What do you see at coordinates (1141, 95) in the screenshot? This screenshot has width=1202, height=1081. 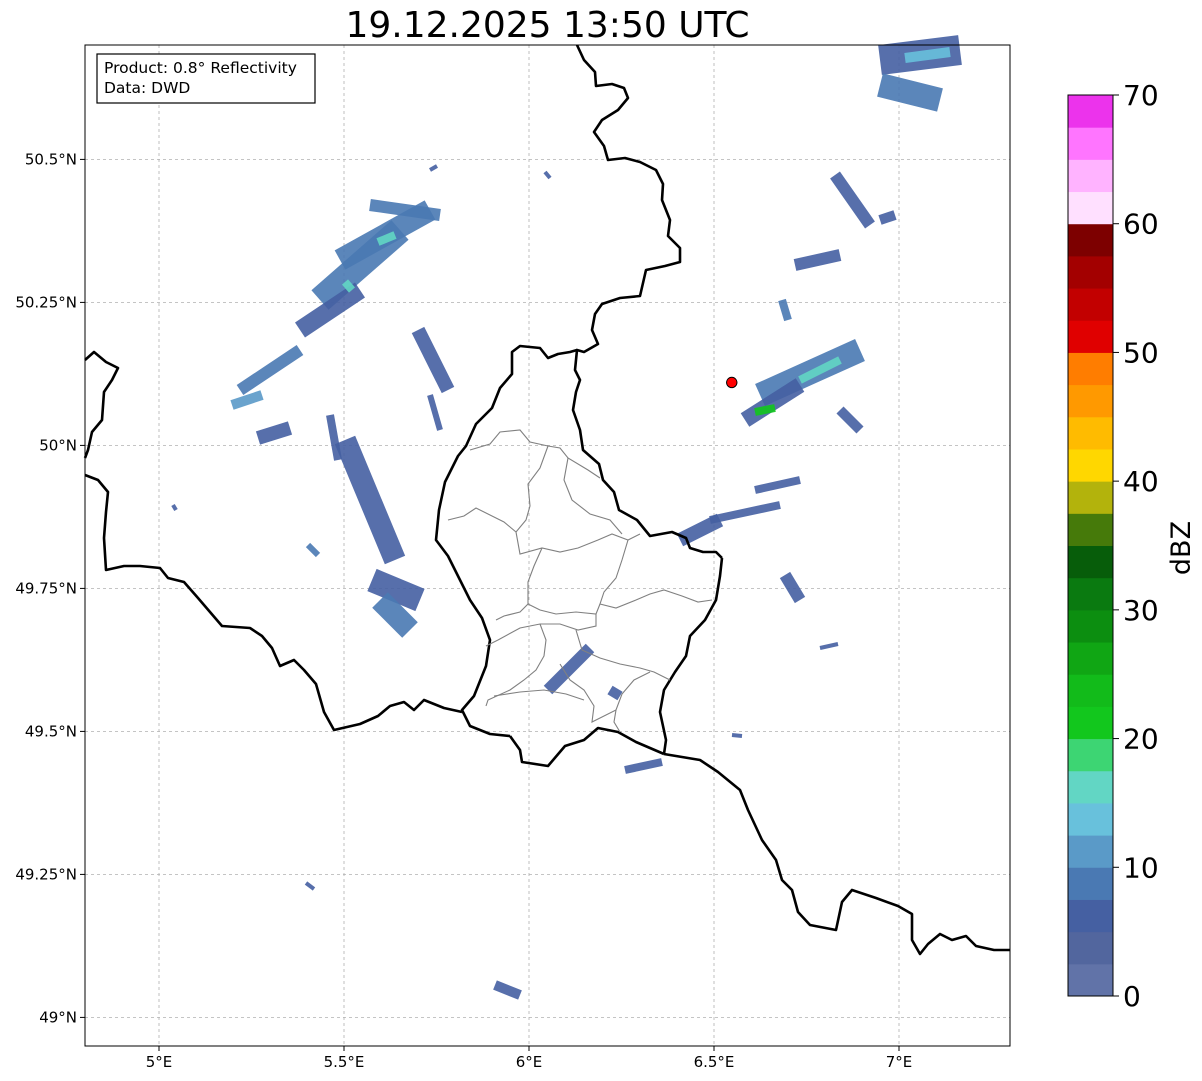 I see `colorbar-tick-label: 70` at bounding box center [1141, 95].